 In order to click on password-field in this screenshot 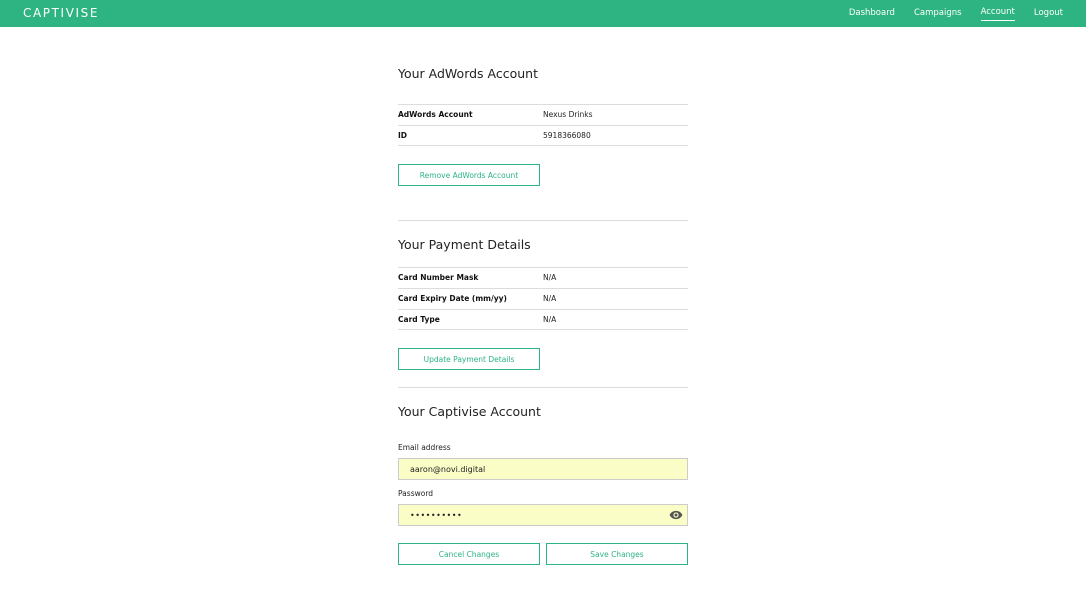, I will do `click(543, 515)`.